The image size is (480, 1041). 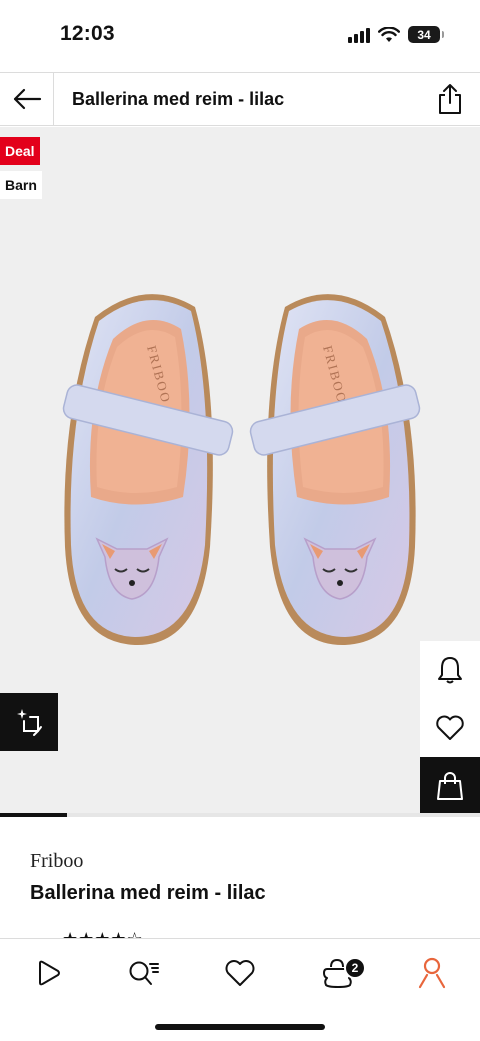 What do you see at coordinates (20, 151) in the screenshot?
I see `deal-badge: Deal` at bounding box center [20, 151].